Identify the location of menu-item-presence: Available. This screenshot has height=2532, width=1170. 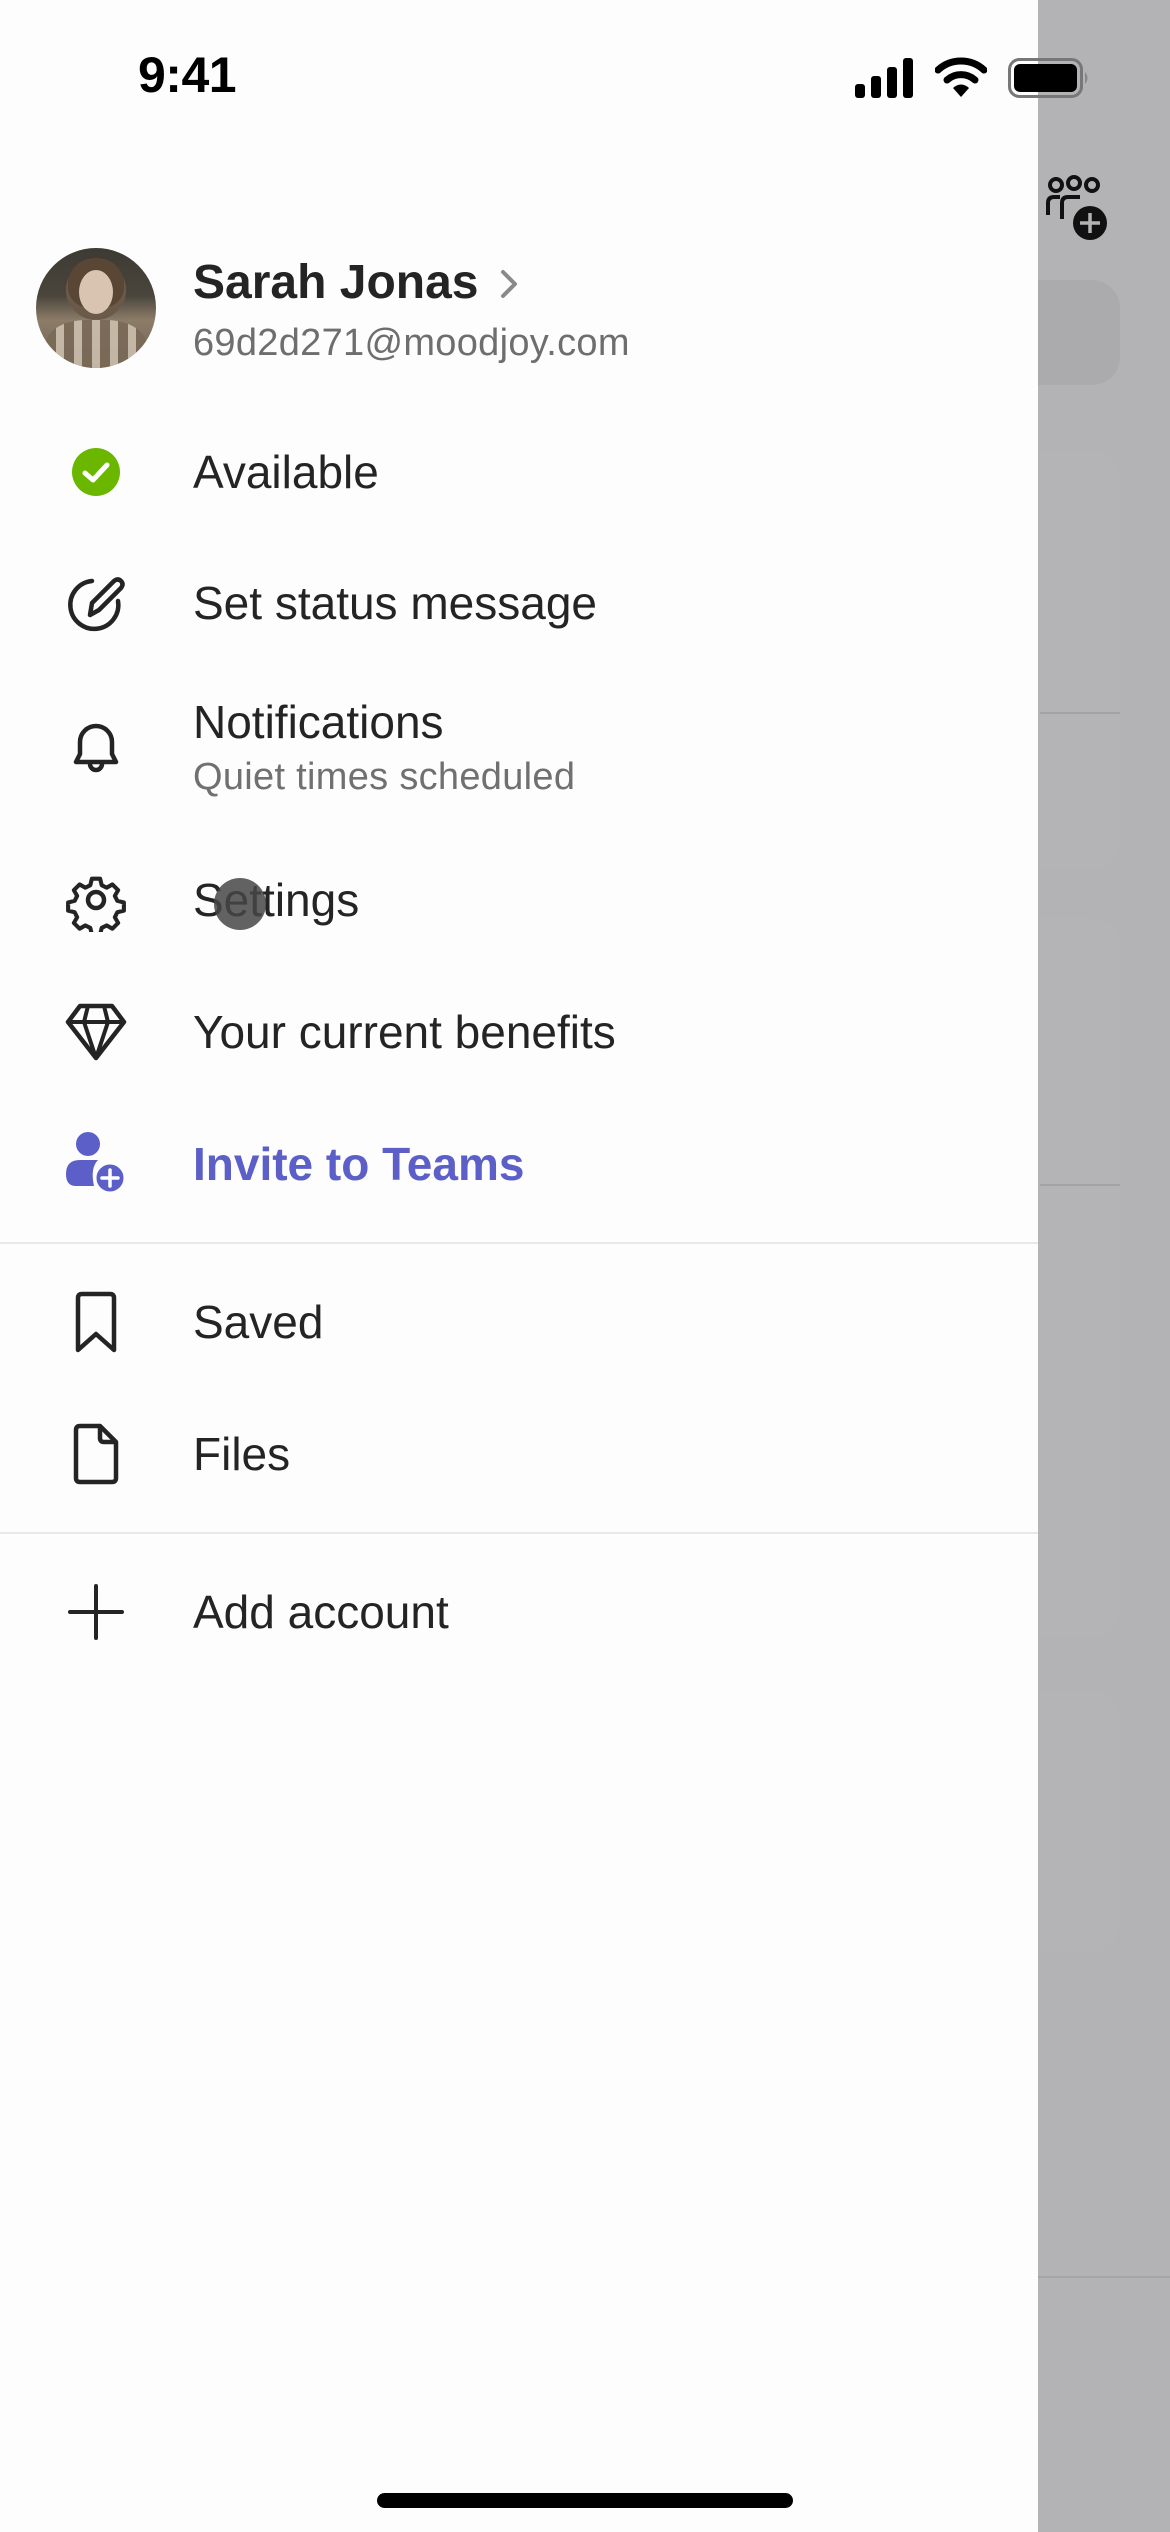
(519, 472).